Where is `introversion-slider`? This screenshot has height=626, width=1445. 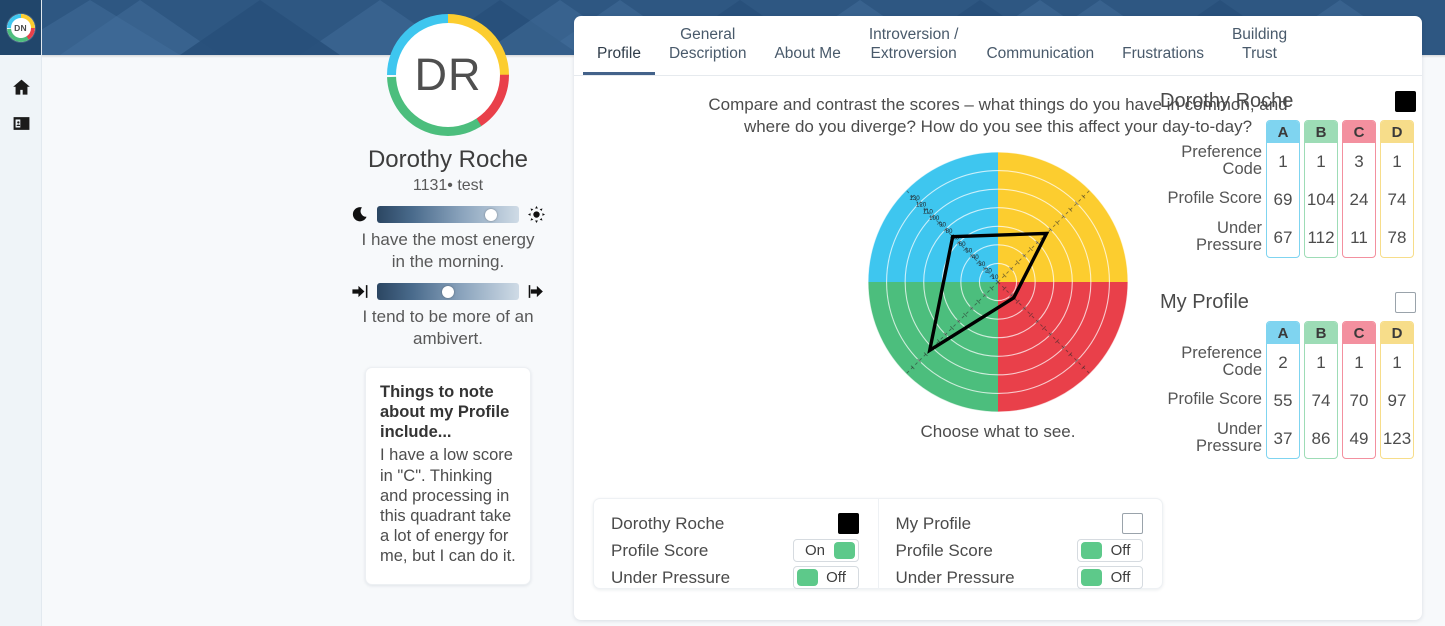 introversion-slider is located at coordinates (448, 292).